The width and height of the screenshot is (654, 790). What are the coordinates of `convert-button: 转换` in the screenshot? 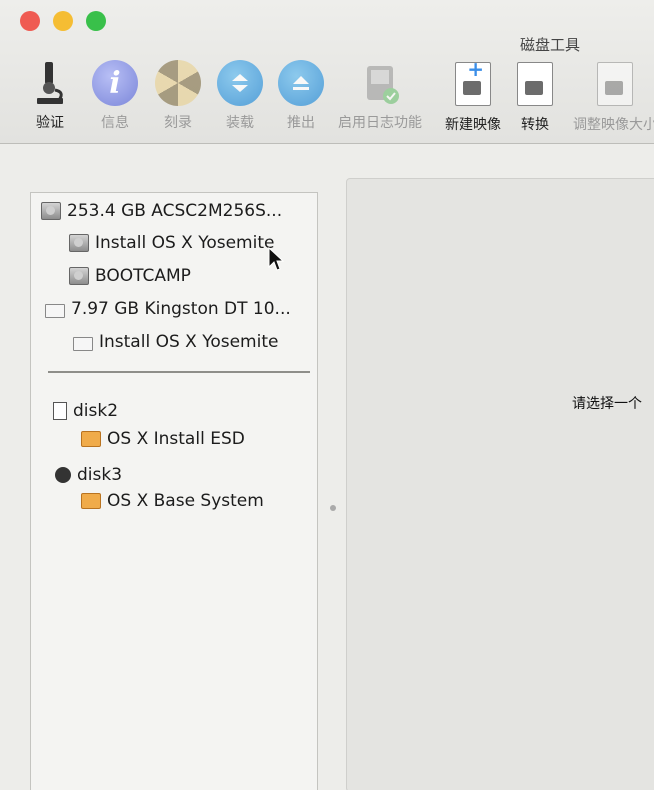 It's located at (535, 97).